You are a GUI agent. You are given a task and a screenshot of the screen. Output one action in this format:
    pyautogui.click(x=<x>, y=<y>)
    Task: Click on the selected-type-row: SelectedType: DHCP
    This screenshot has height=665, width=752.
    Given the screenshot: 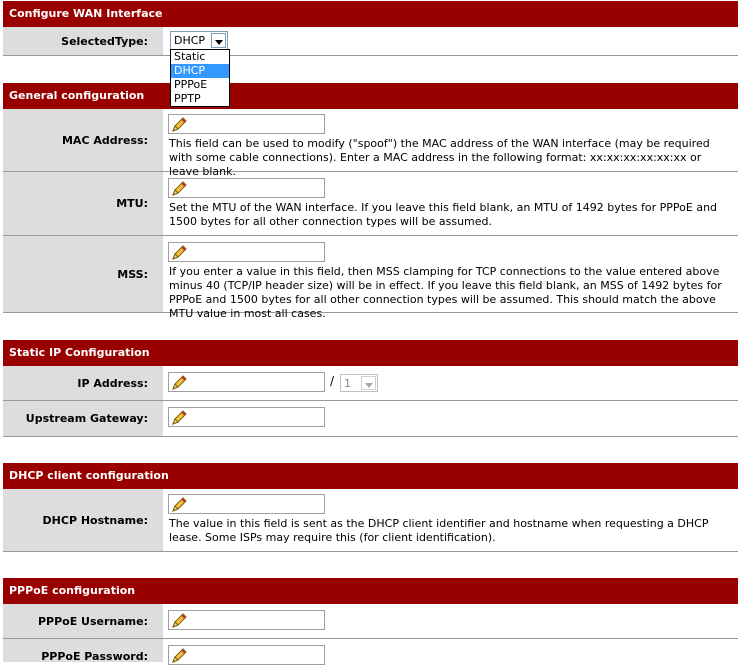 What is the action you would take?
    pyautogui.click(x=370, y=41)
    